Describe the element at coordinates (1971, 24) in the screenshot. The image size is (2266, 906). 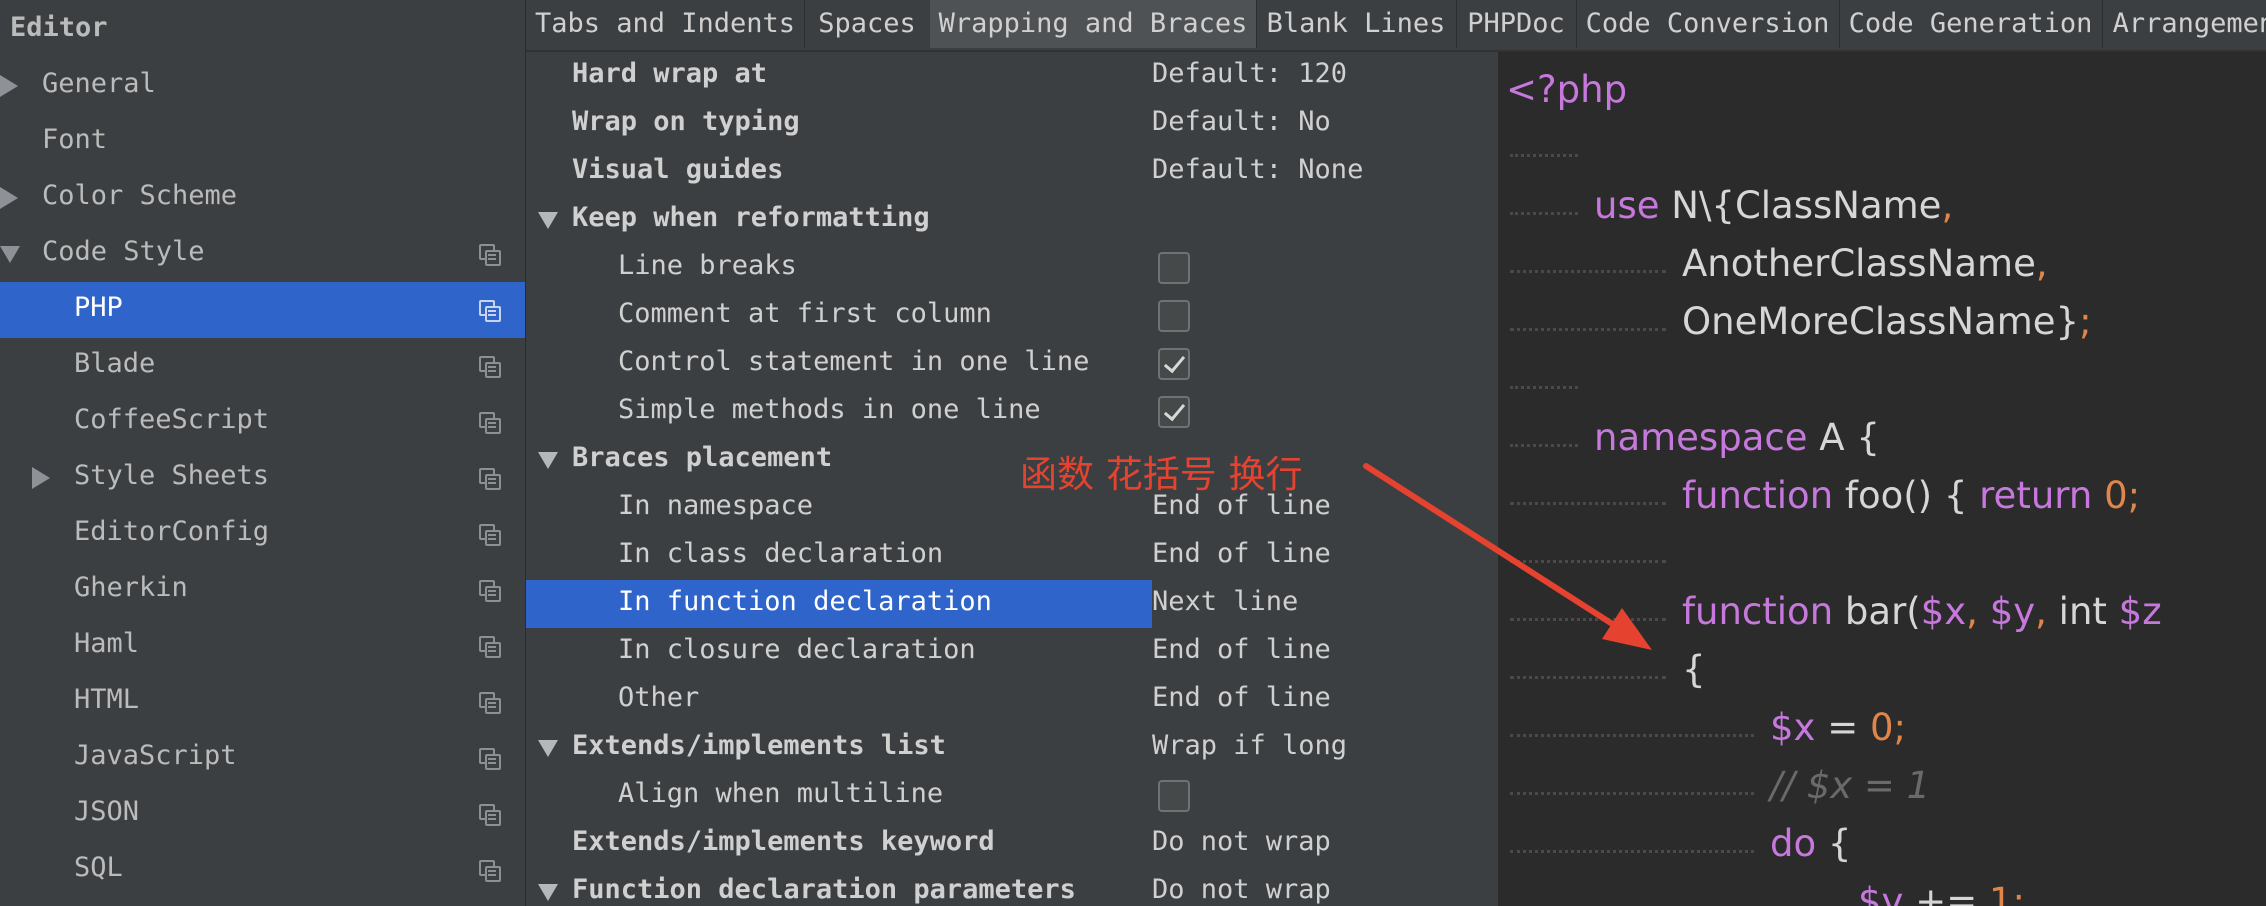
I see `tab: Code Generation` at that location.